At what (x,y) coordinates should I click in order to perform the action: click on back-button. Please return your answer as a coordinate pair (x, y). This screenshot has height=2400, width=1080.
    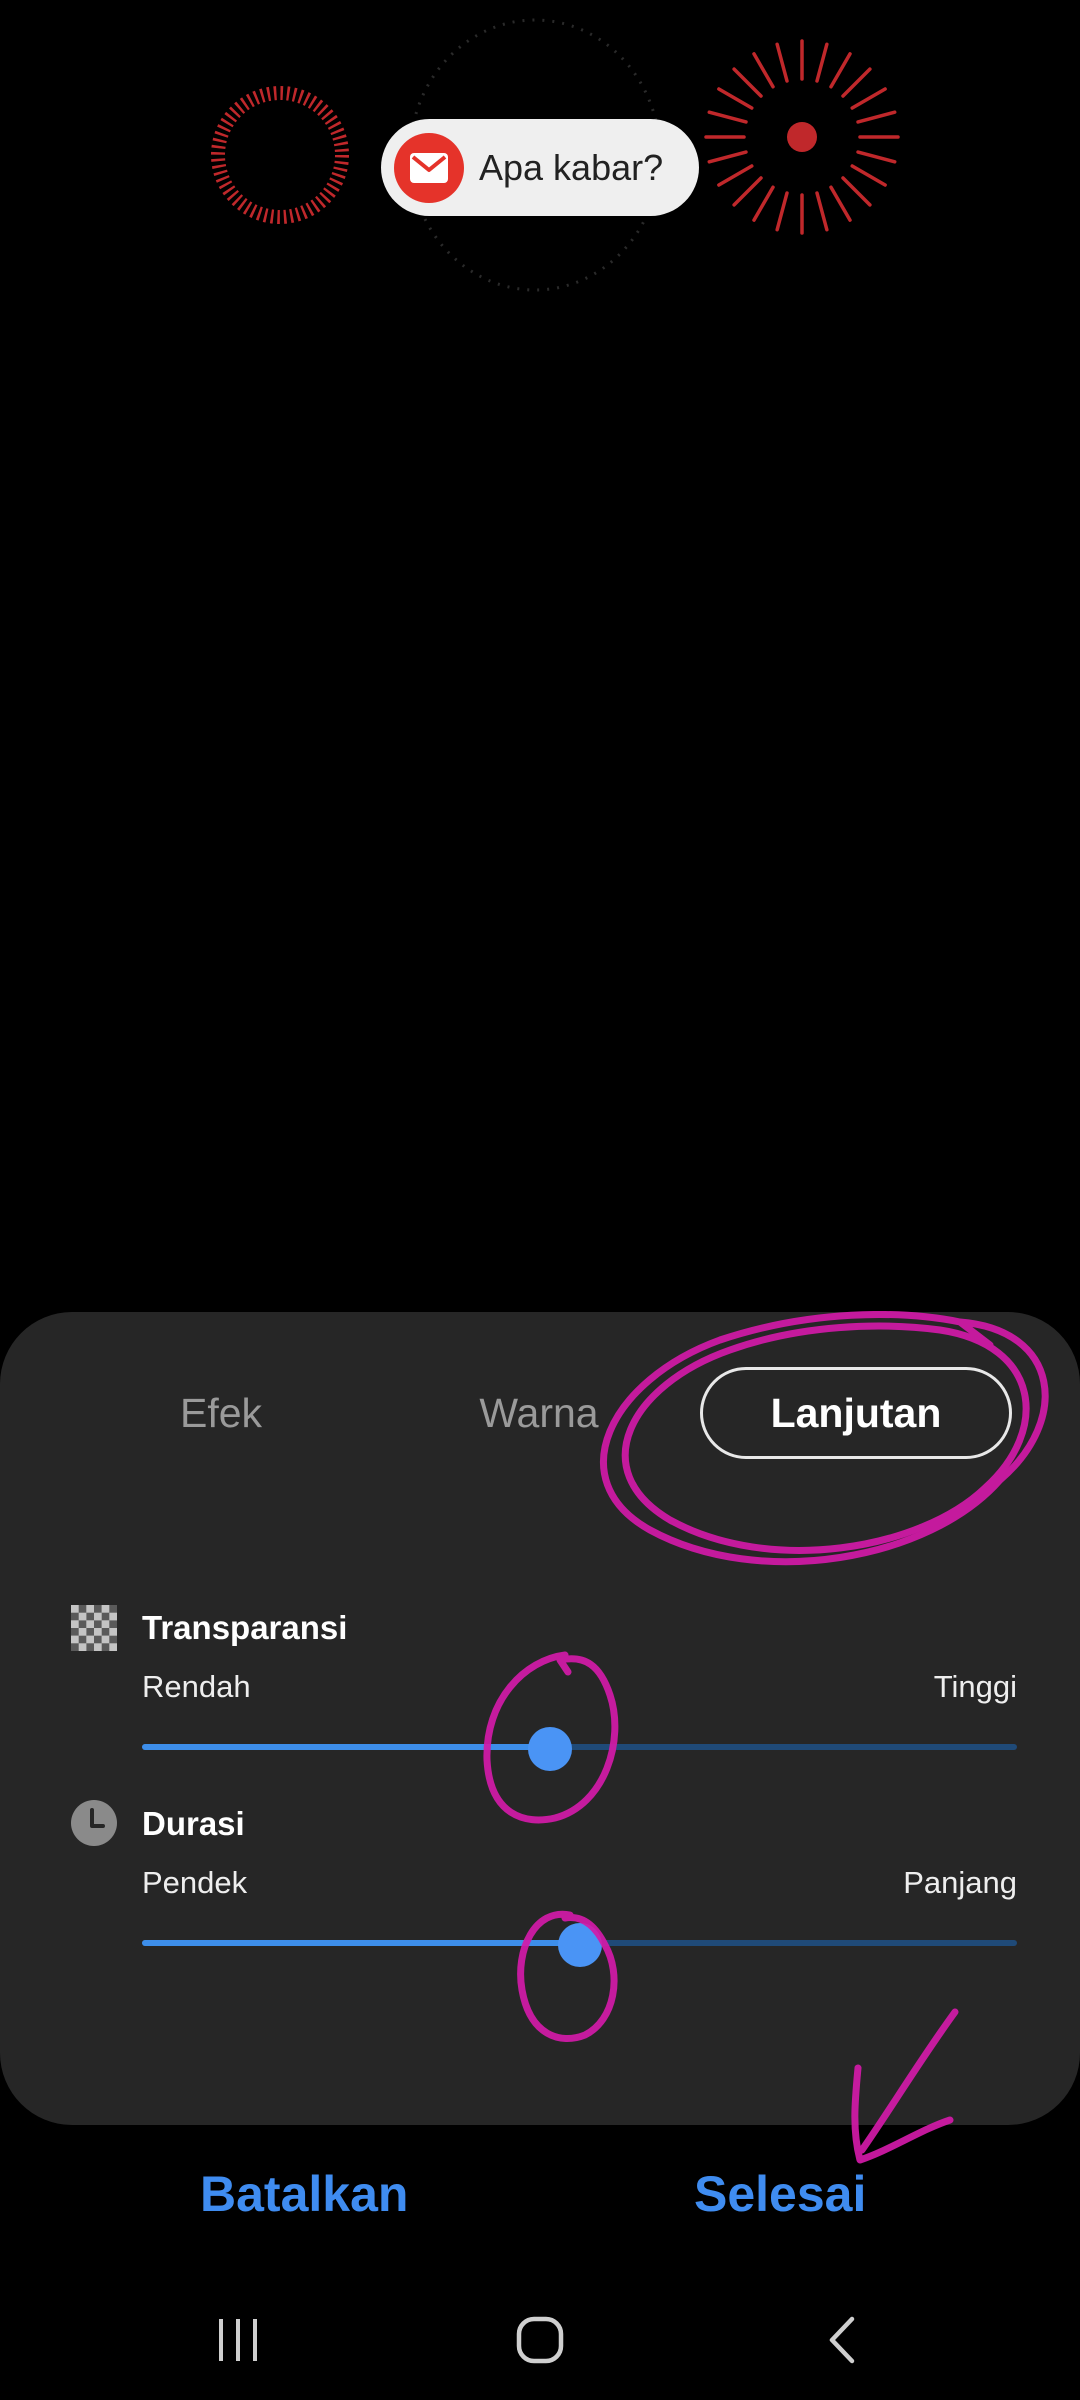
    Looking at the image, I should click on (842, 2340).